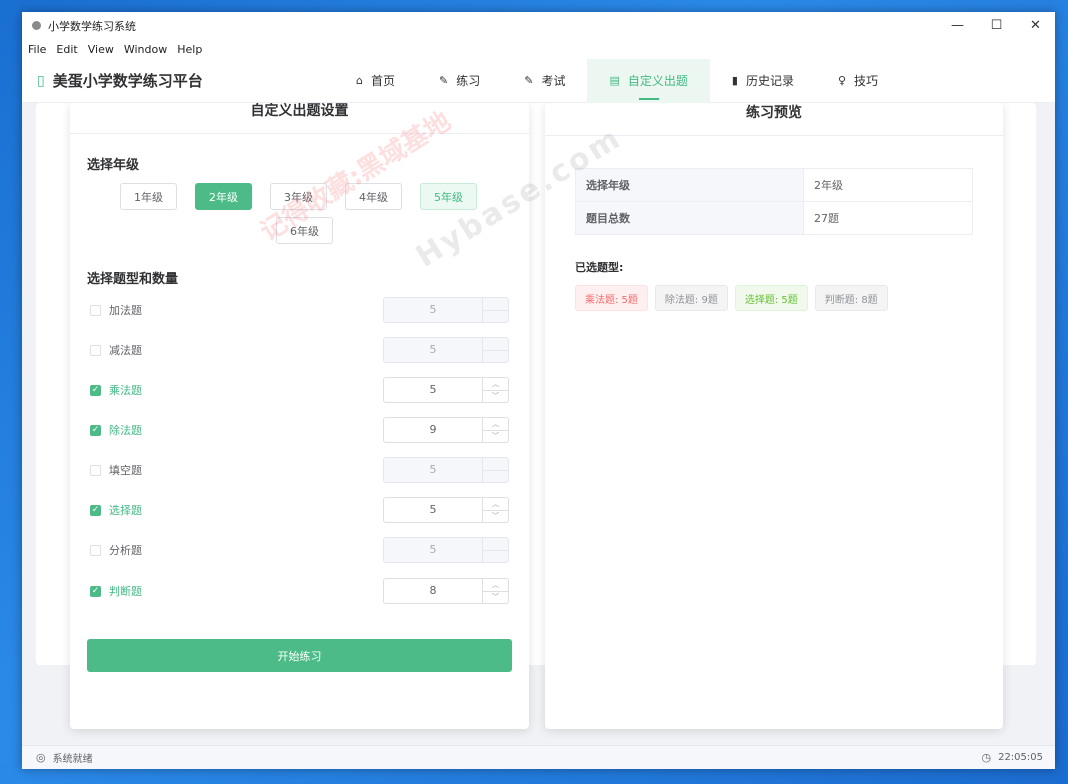  Describe the element at coordinates (448, 196) in the screenshot. I see `grade-5-button: 5年级` at that location.